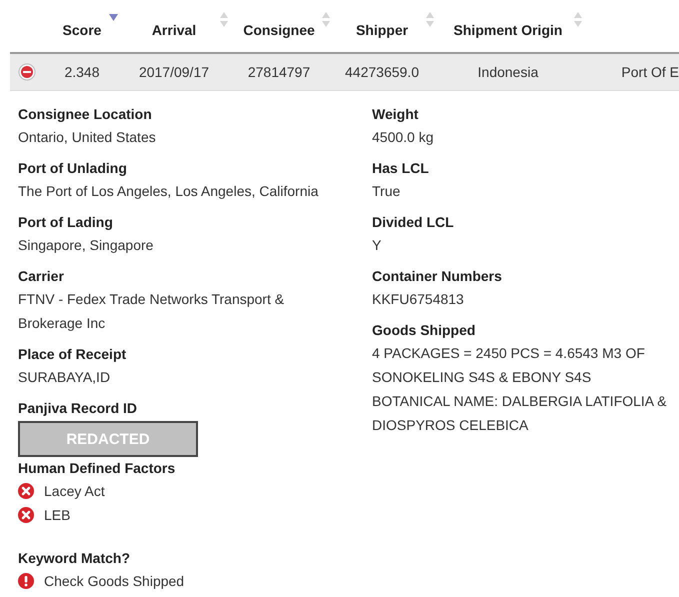  I want to click on field-label: Carrier, so click(41, 276).